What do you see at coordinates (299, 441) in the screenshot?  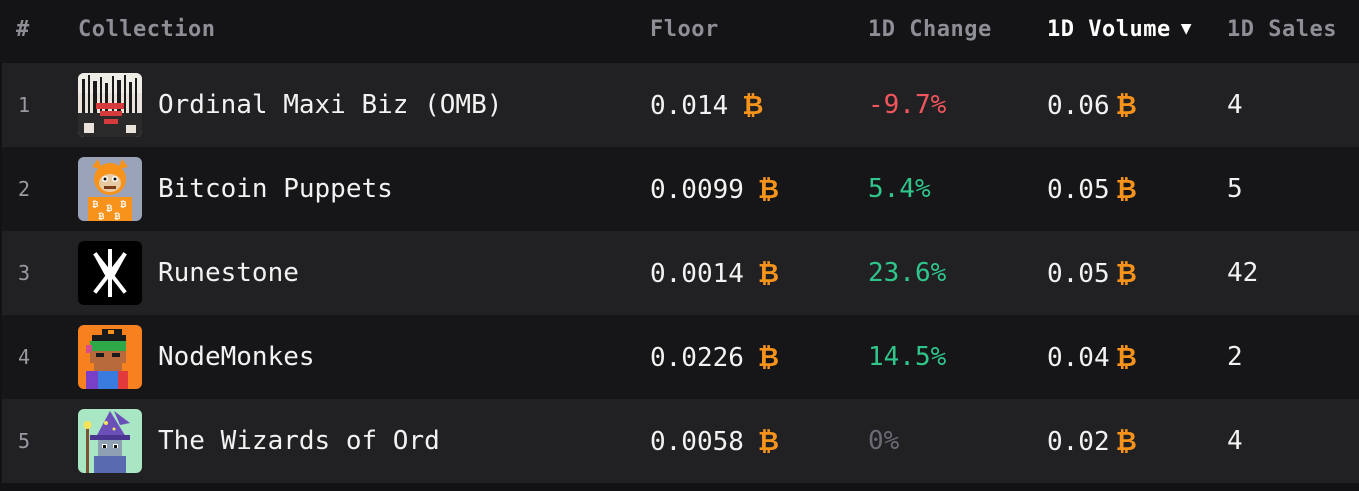 I see `collection-name: The Wizards of Ord` at bounding box center [299, 441].